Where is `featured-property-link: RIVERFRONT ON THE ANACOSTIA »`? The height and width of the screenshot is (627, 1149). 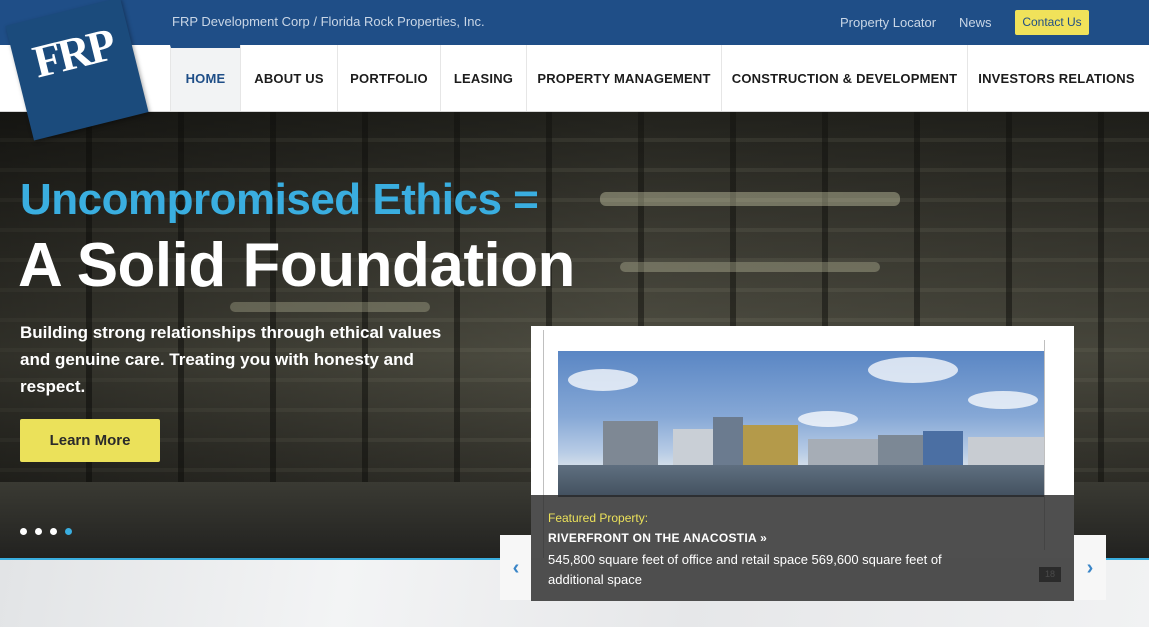 featured-property-link: RIVERFRONT ON THE ANACOSTIA » is located at coordinates (657, 538).